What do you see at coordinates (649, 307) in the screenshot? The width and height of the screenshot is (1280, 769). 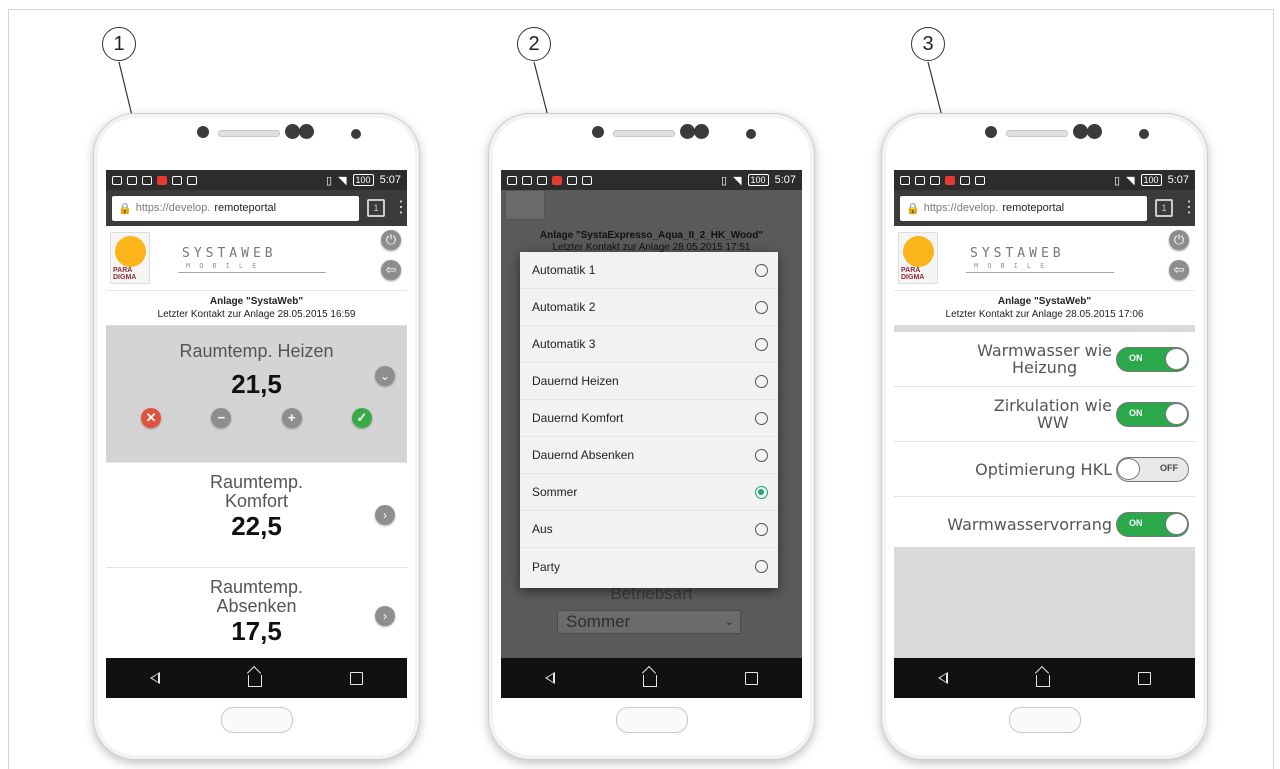 I see `mode-option: Automatik 2` at bounding box center [649, 307].